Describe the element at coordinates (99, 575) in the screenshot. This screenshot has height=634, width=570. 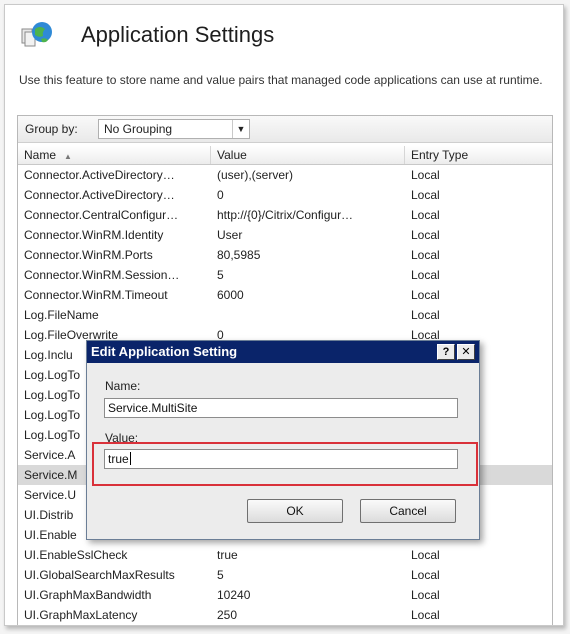
I see `row-name-cell: UI.GlobalSearchMaxResults` at that location.